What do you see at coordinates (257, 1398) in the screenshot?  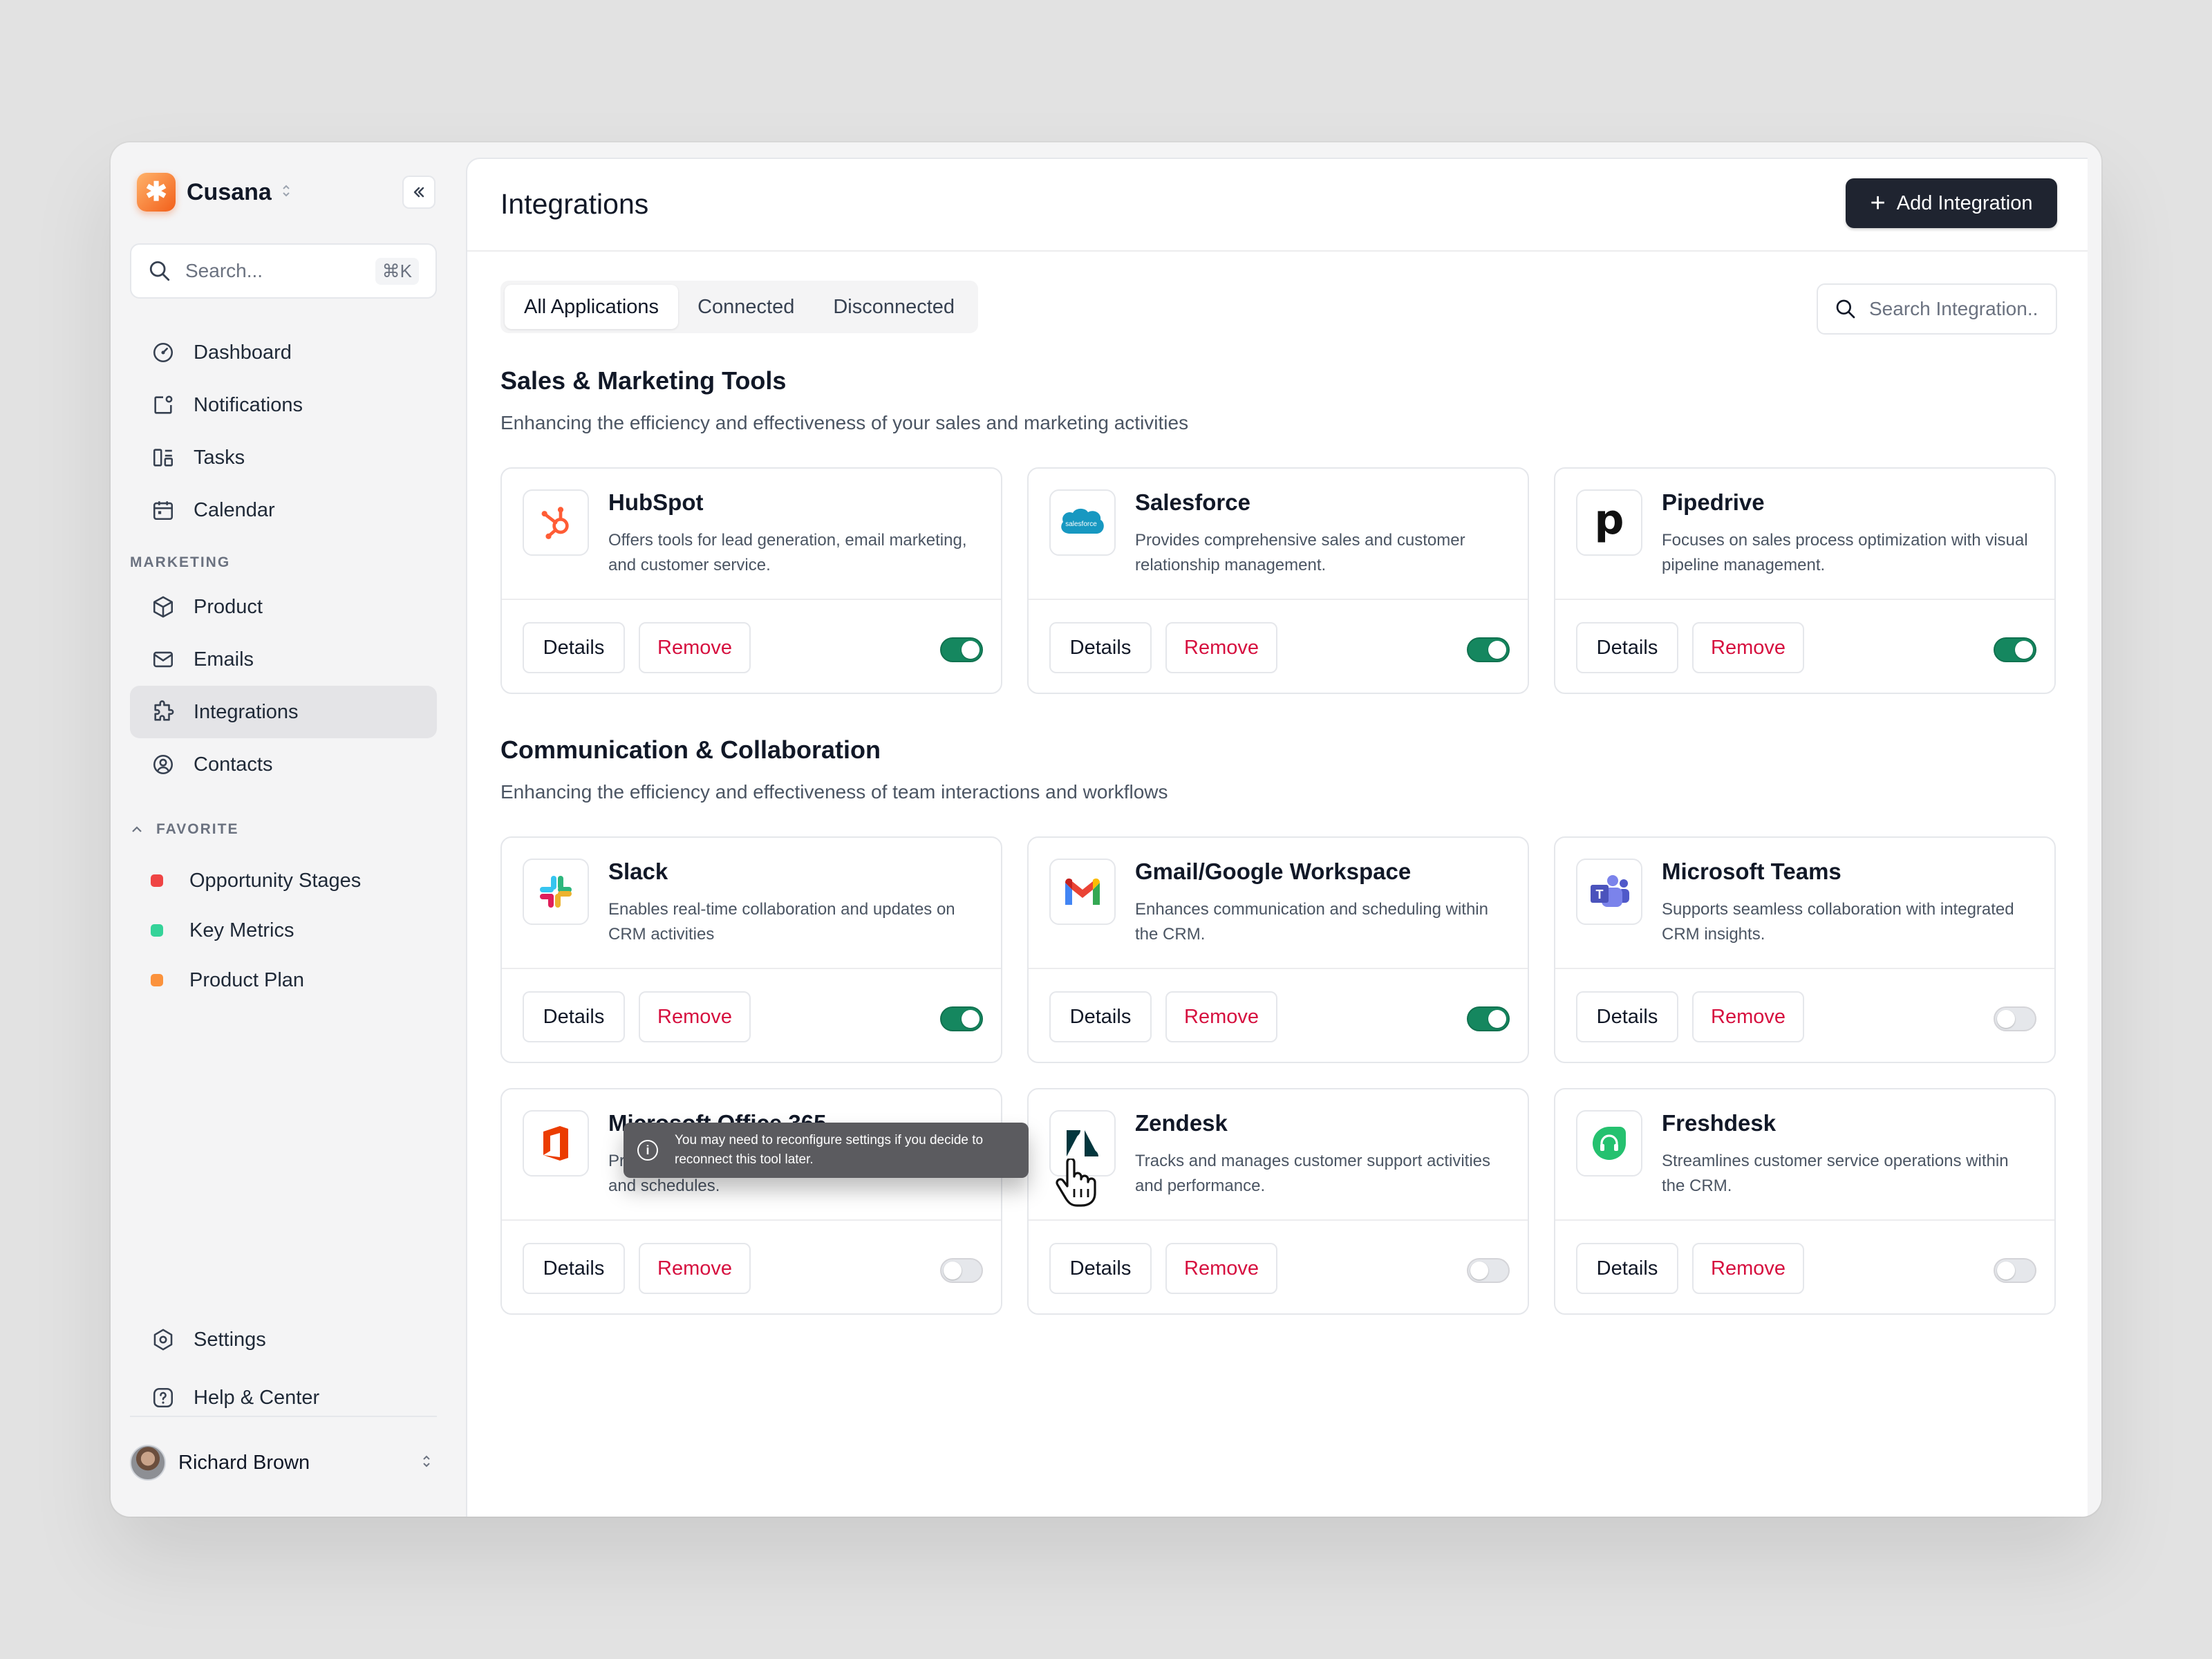 I see `nav-label: Help & Center` at bounding box center [257, 1398].